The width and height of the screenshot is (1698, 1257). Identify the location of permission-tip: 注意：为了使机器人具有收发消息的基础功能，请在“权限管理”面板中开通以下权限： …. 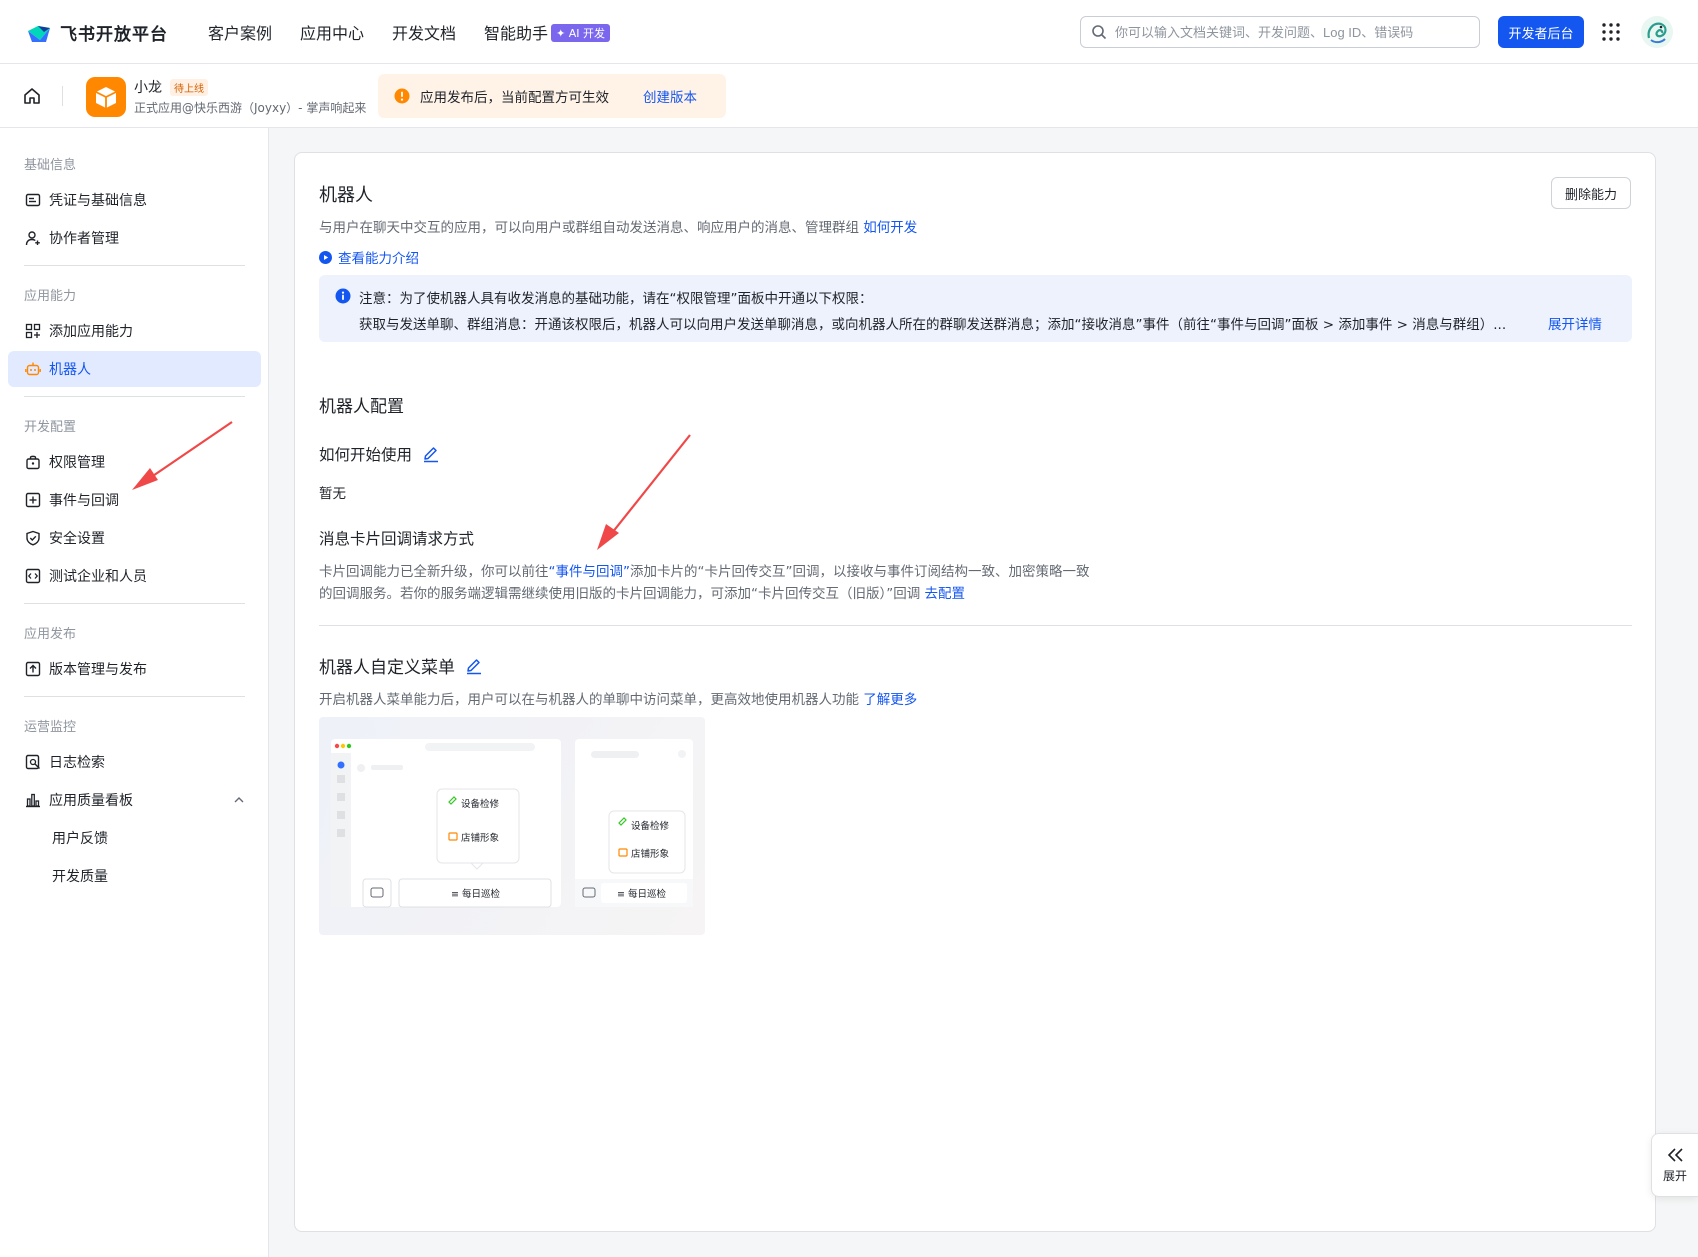
(975, 308).